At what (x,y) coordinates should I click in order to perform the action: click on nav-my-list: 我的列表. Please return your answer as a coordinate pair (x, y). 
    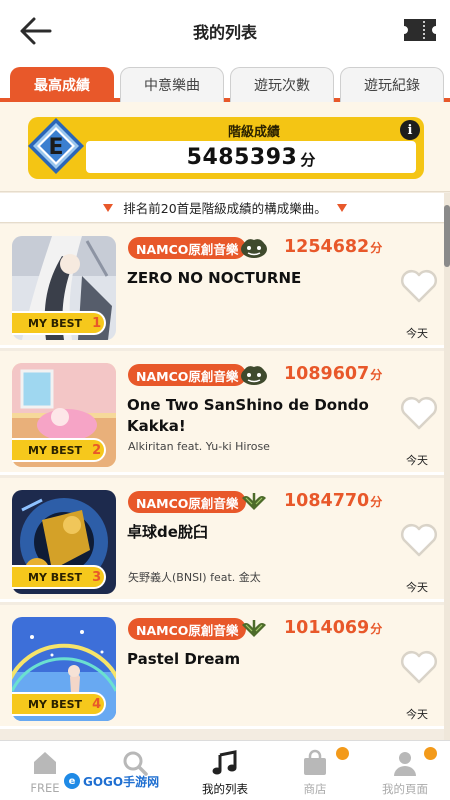
    Looking at the image, I should click on (225, 770).